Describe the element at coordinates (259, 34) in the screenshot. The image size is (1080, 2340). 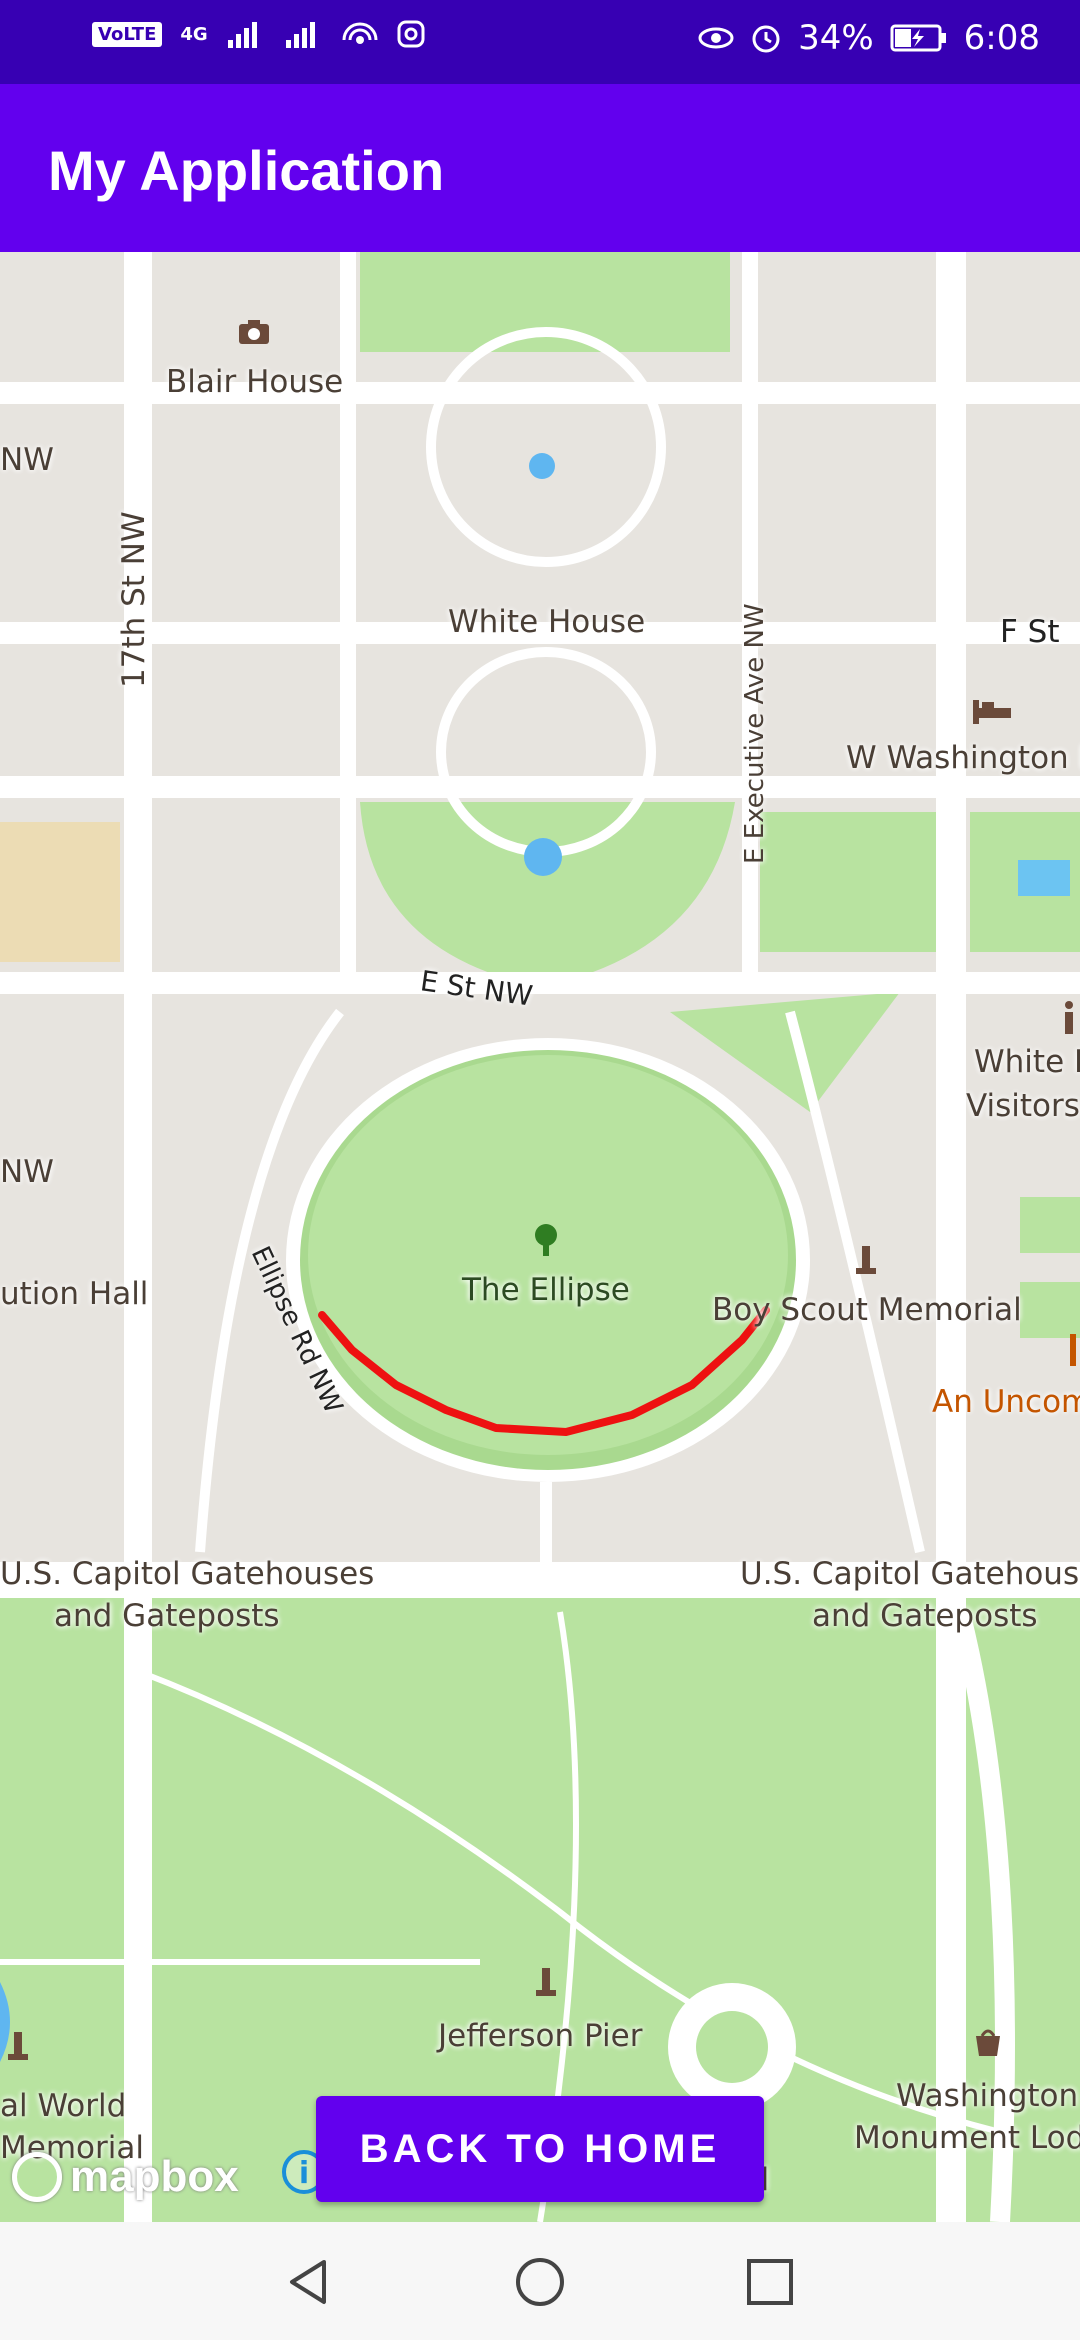
I see `status-left: VoLTE 4G` at that location.